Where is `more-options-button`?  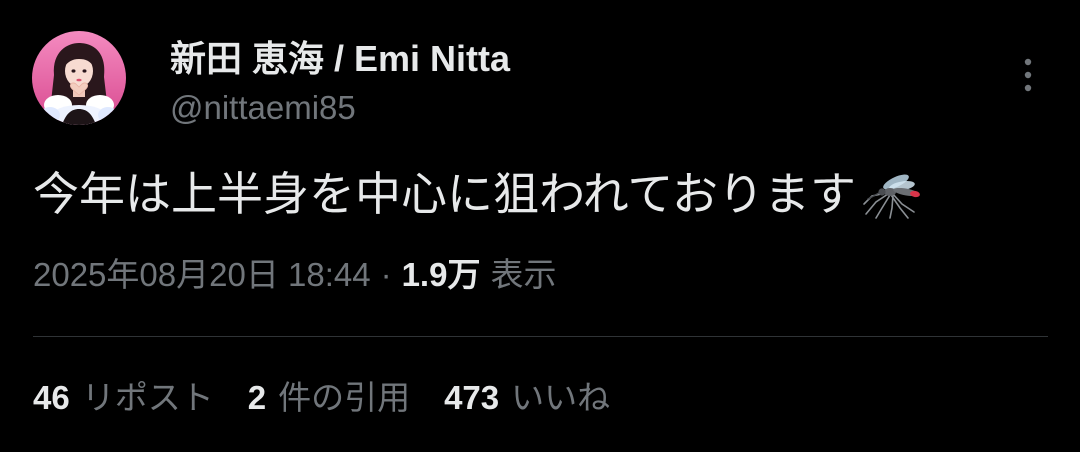 more-options-button is located at coordinates (1028, 75).